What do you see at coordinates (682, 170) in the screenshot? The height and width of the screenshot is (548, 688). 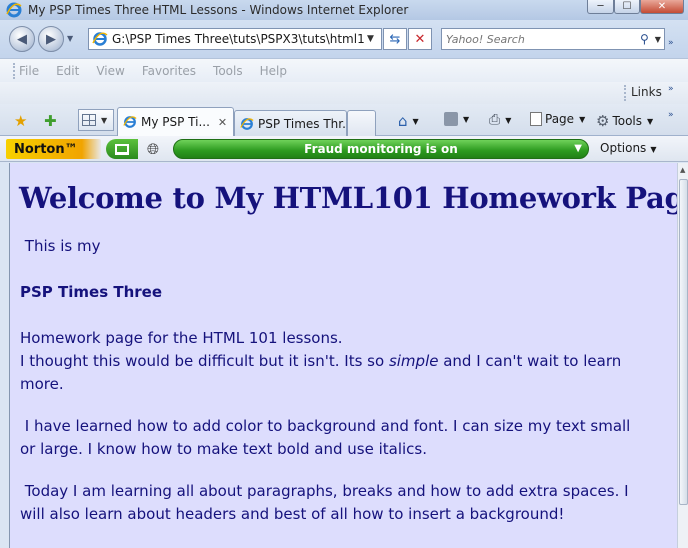 I see `scroll-up-icon: ▲` at bounding box center [682, 170].